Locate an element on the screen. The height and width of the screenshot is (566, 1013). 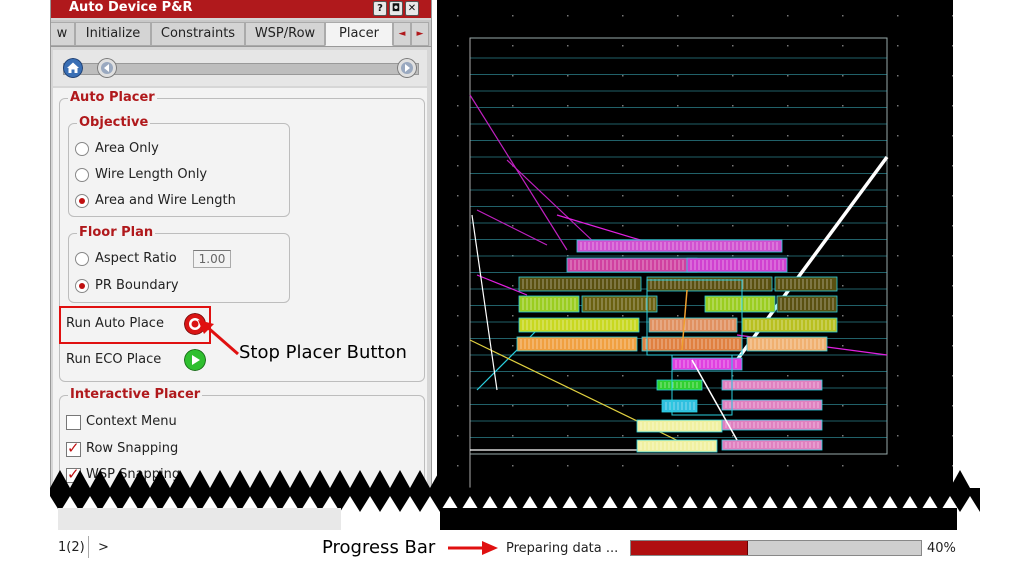
cut-canvas-remnant is located at coordinates (698, 519).